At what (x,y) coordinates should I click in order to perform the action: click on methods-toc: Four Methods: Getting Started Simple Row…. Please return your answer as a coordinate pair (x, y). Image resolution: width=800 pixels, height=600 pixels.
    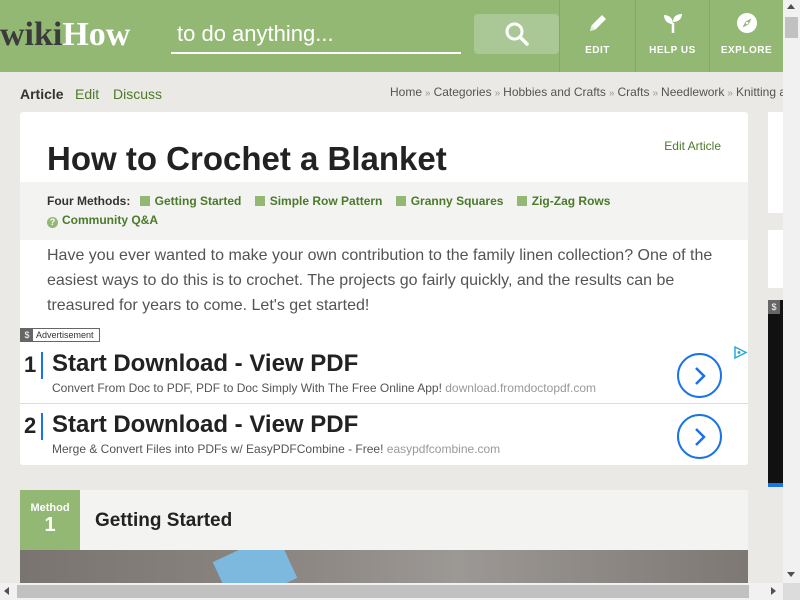
    Looking at the image, I should click on (384, 211).